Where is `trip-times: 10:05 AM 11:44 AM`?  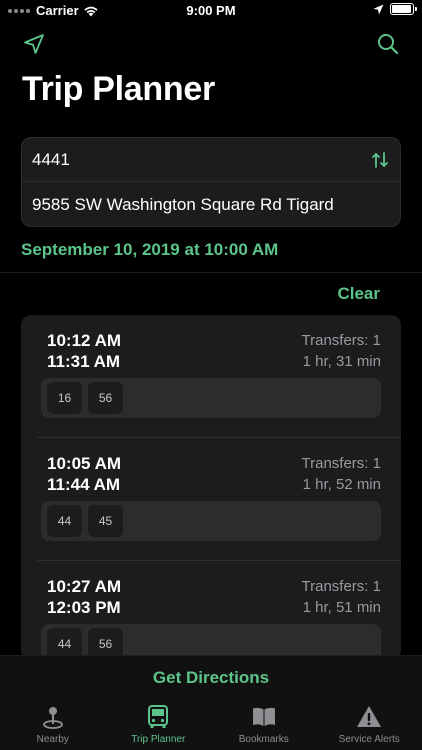 trip-times: 10:05 AM 11:44 AM is located at coordinates (84, 474).